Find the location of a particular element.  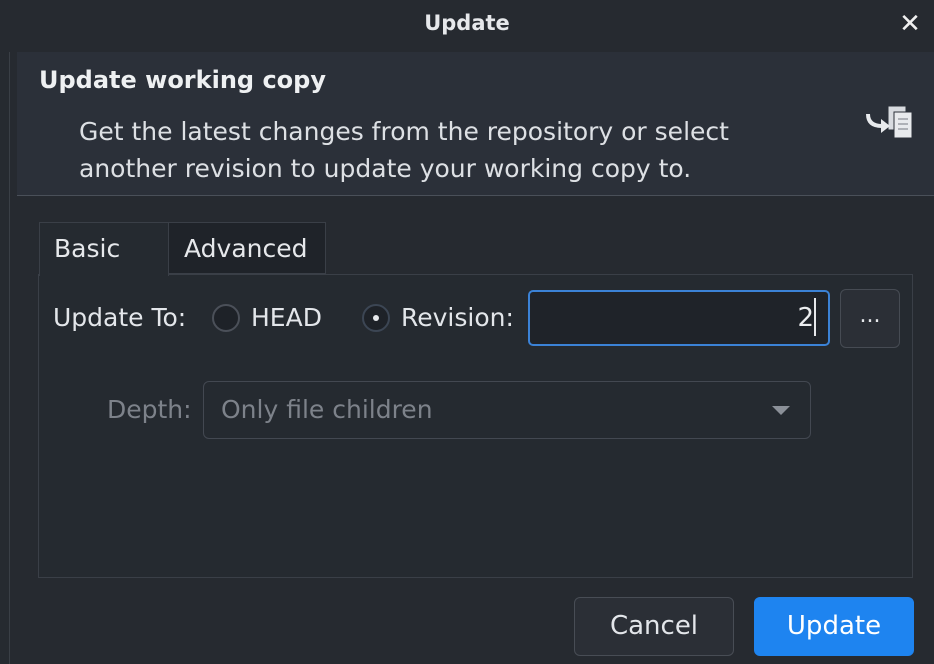

tab-basic: Basic is located at coordinates (104, 249).